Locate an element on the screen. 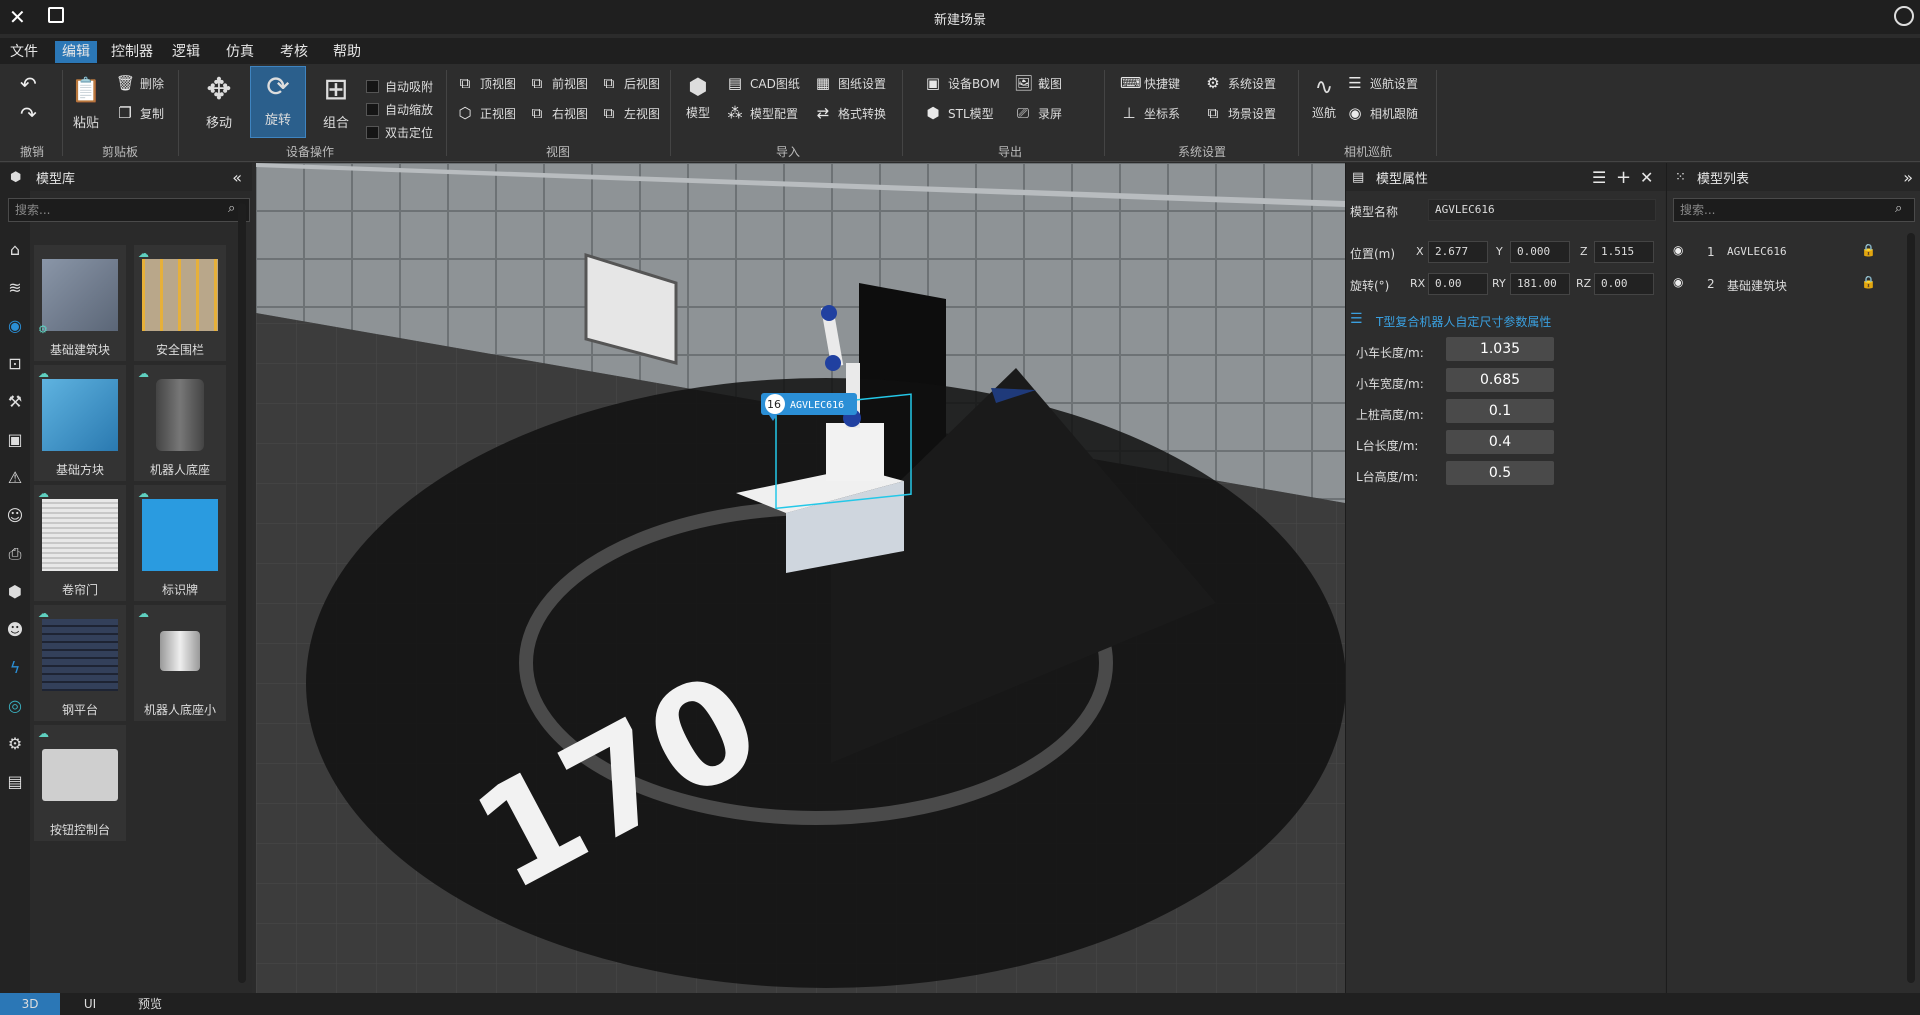 The height and width of the screenshot is (1015, 1920). iso-view-button: ⬡ 正视图 is located at coordinates (486, 113).